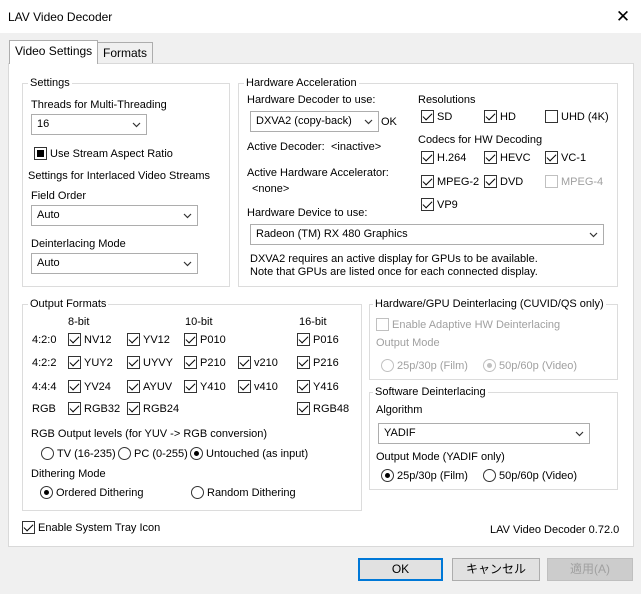 This screenshot has height=594, width=641. What do you see at coordinates (133, 386) in the screenshot?
I see `fmt-ayuv-checkbox` at bounding box center [133, 386].